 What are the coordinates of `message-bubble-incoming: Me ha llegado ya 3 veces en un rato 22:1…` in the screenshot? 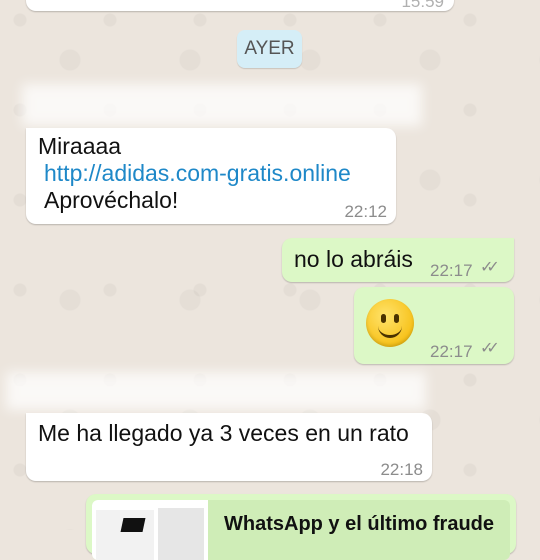 It's located at (229, 447).